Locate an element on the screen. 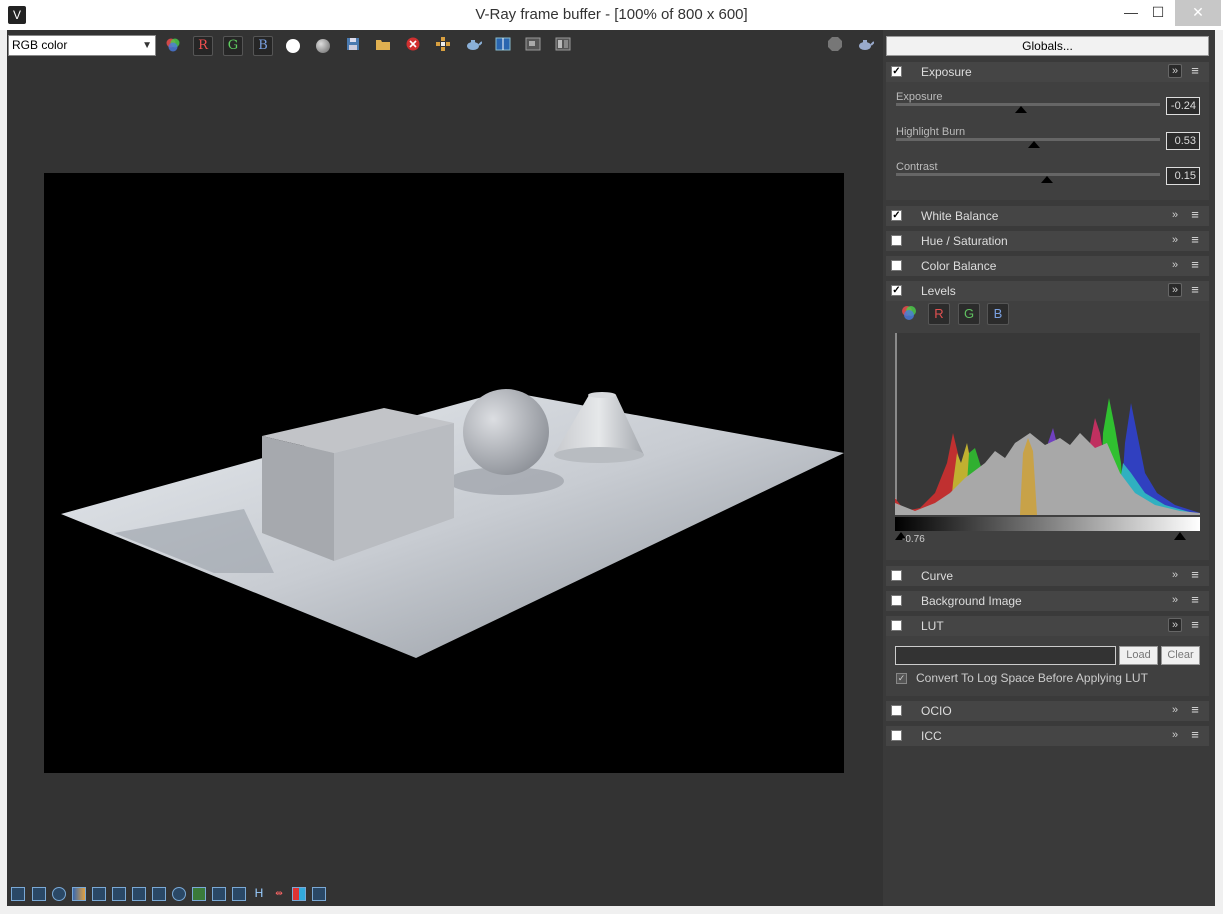 This screenshot has height=914, width=1223. open-folder-icon is located at coordinates (383, 46).